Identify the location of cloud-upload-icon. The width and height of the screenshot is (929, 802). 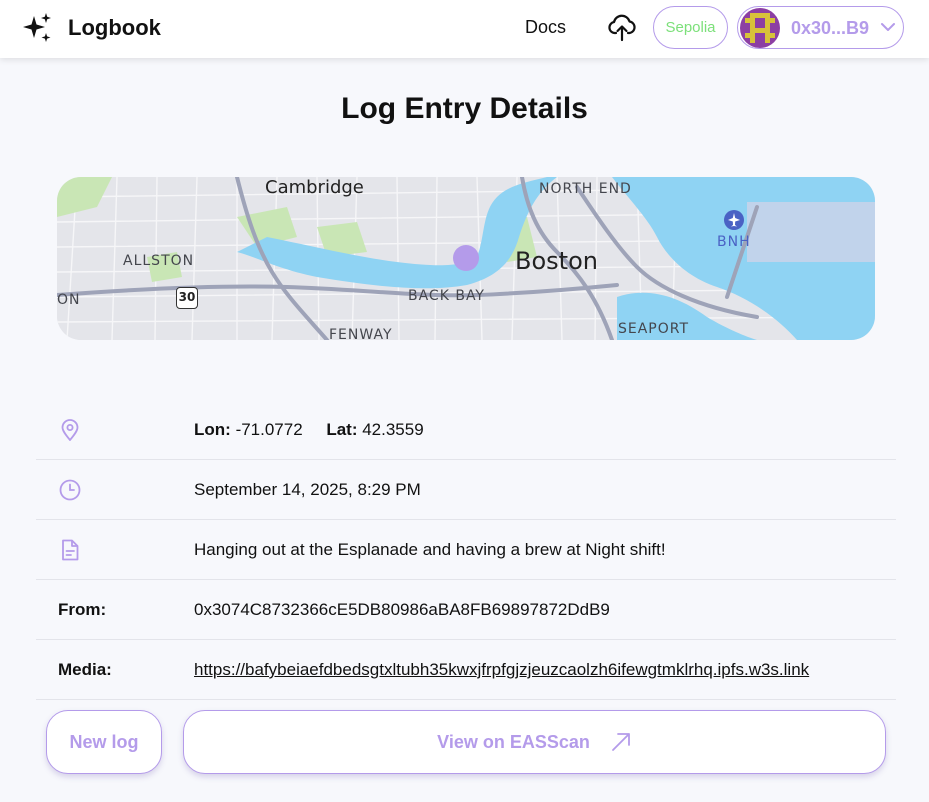
(622, 28).